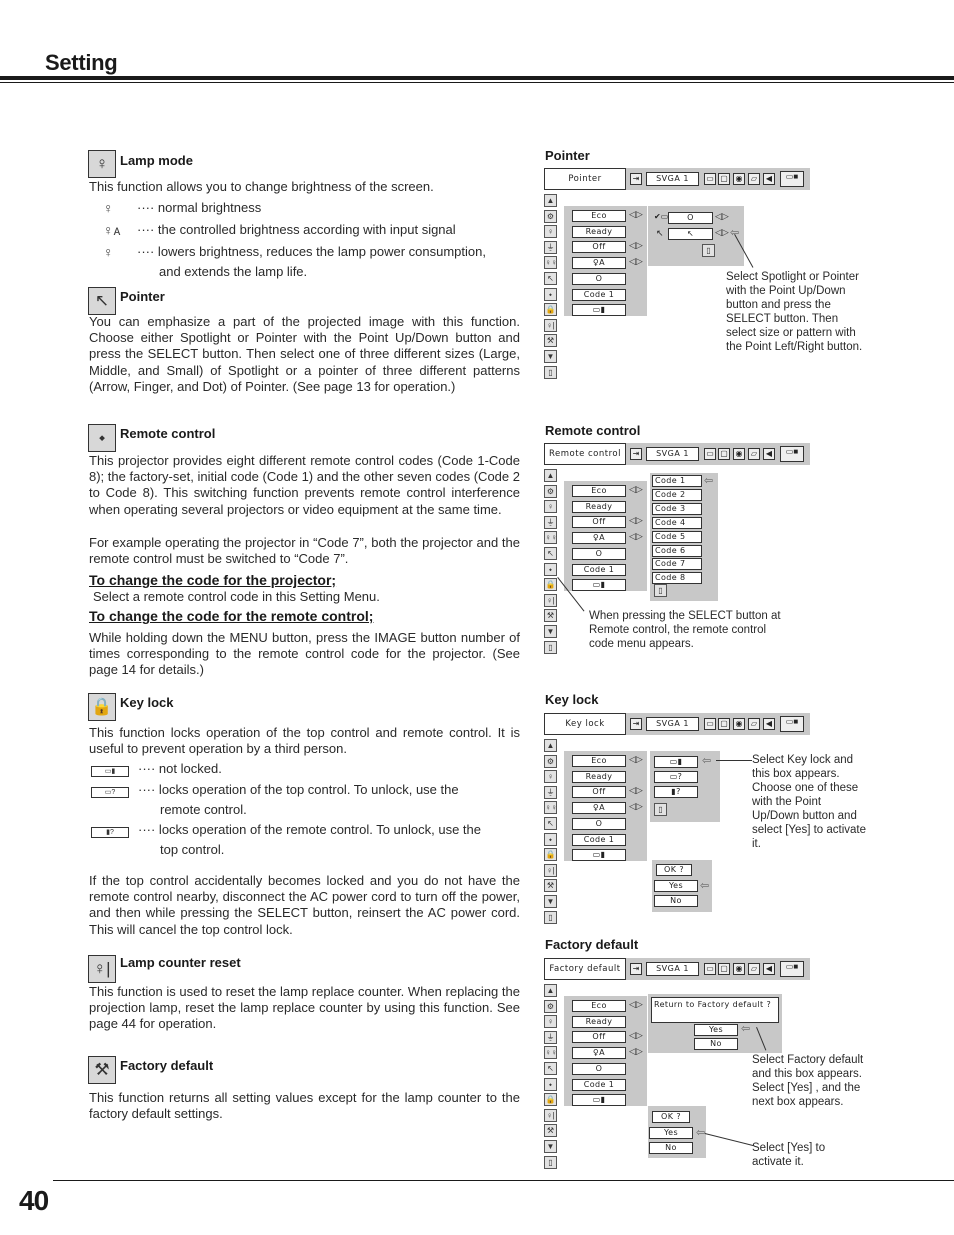 This screenshot has width=954, height=1235. I want to click on lock-option: ▭▮, so click(676, 762).